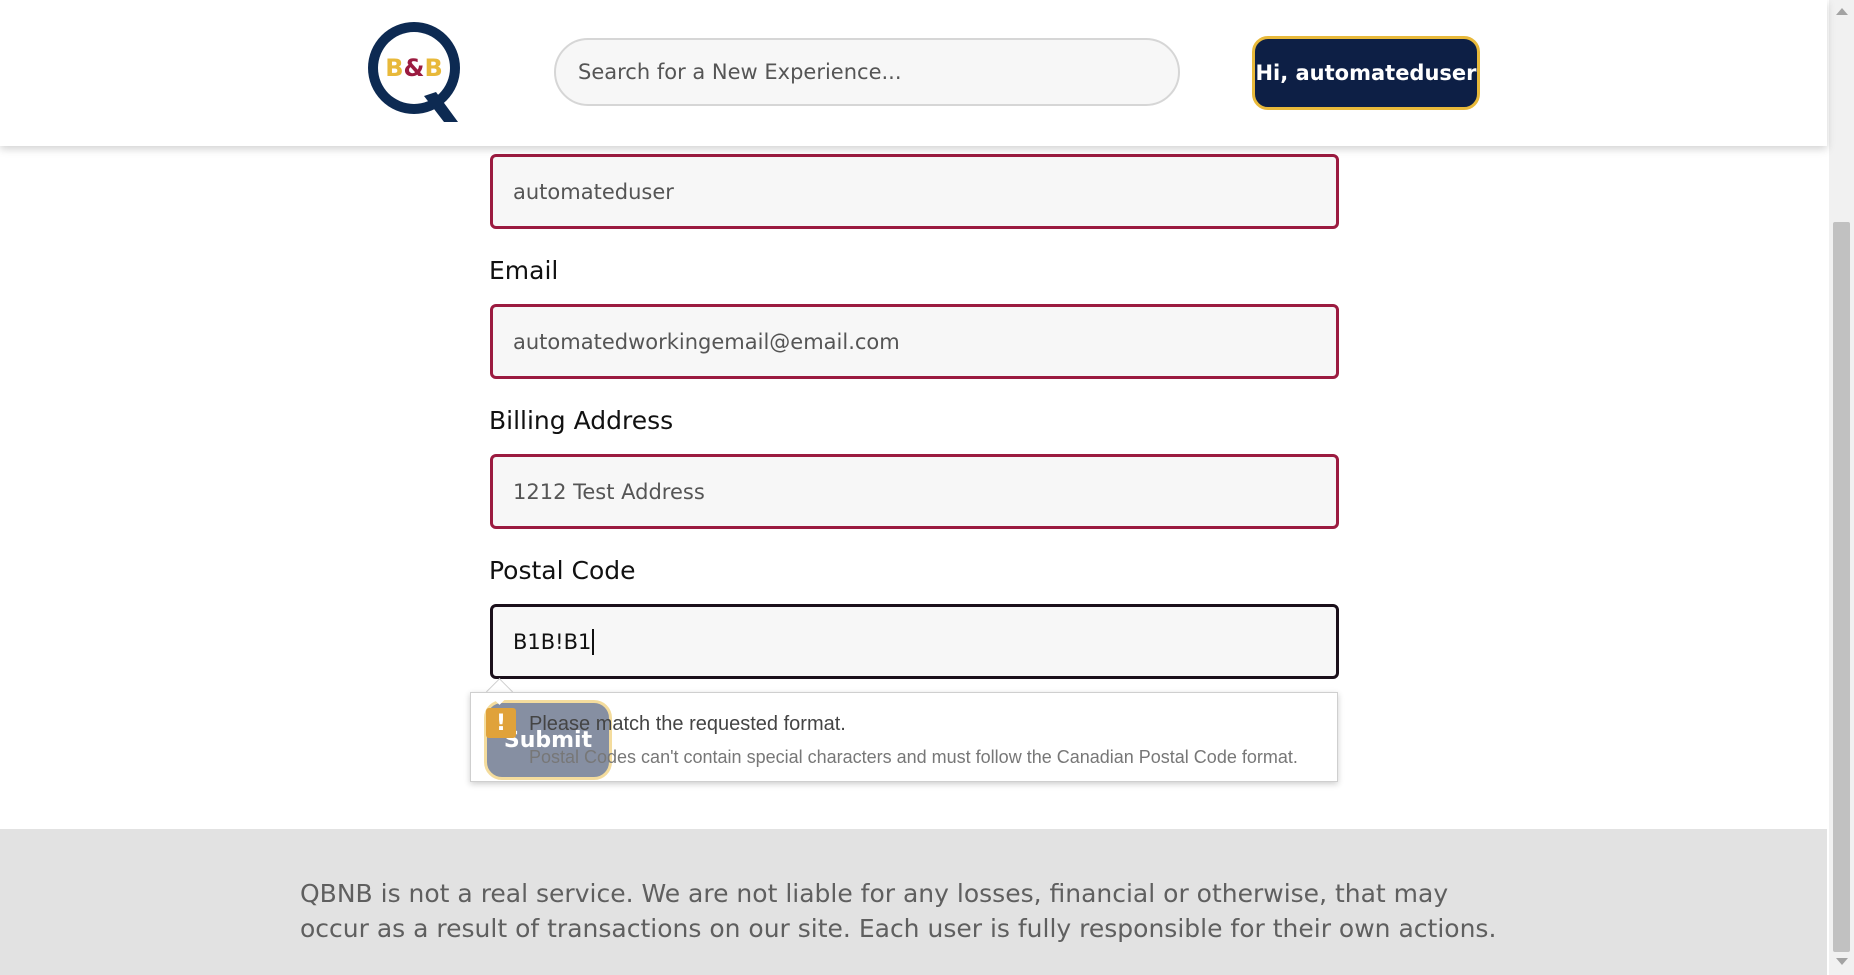 The image size is (1854, 975). I want to click on validation-title: Please match the requested format., so click(687, 724).